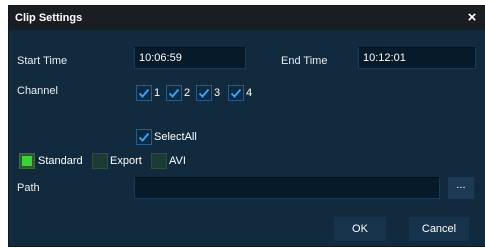  I want to click on start-time-field: 10:06:59, so click(190, 58).